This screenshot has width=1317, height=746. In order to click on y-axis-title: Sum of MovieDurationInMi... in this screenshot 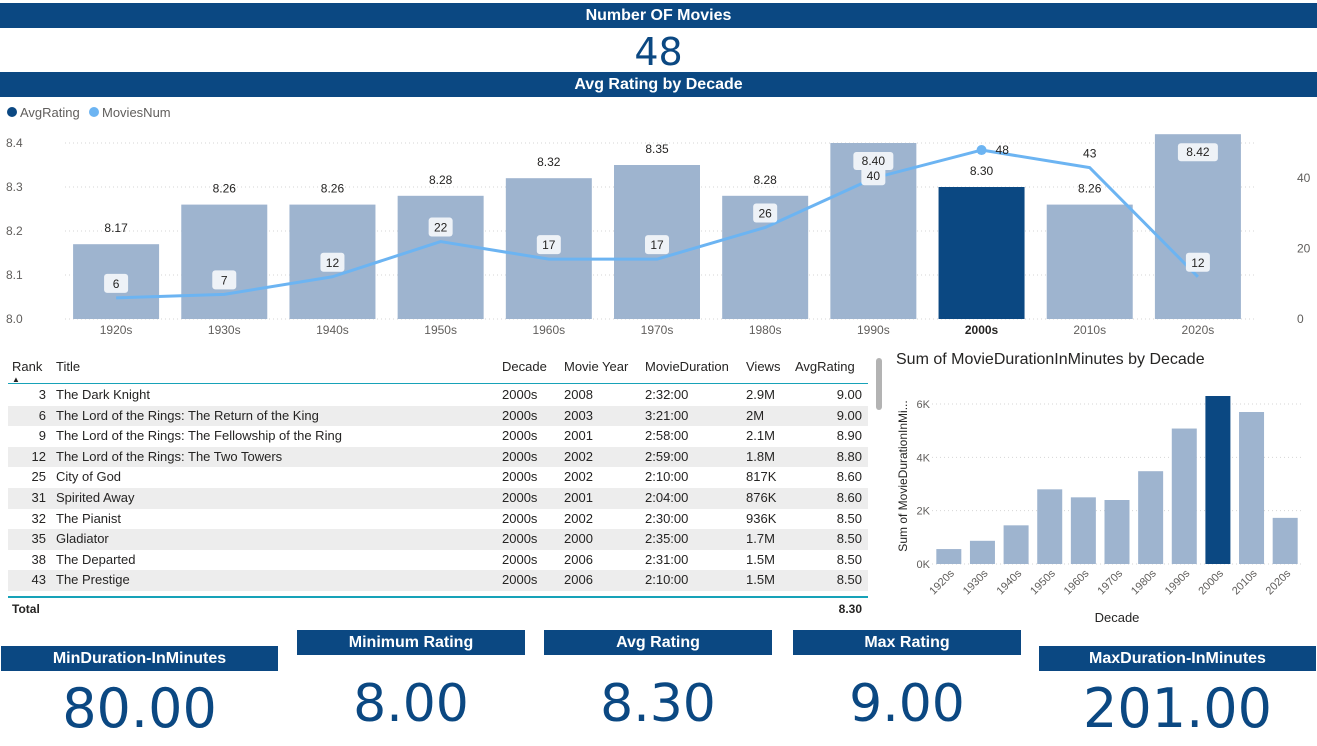, I will do `click(903, 475)`.